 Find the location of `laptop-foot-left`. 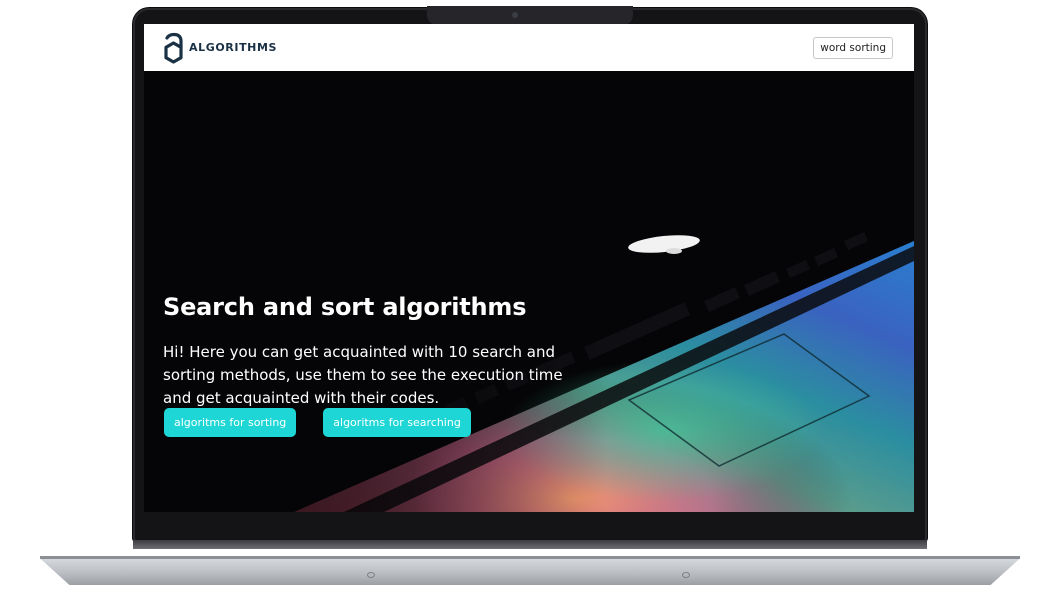

laptop-foot-left is located at coordinates (371, 575).